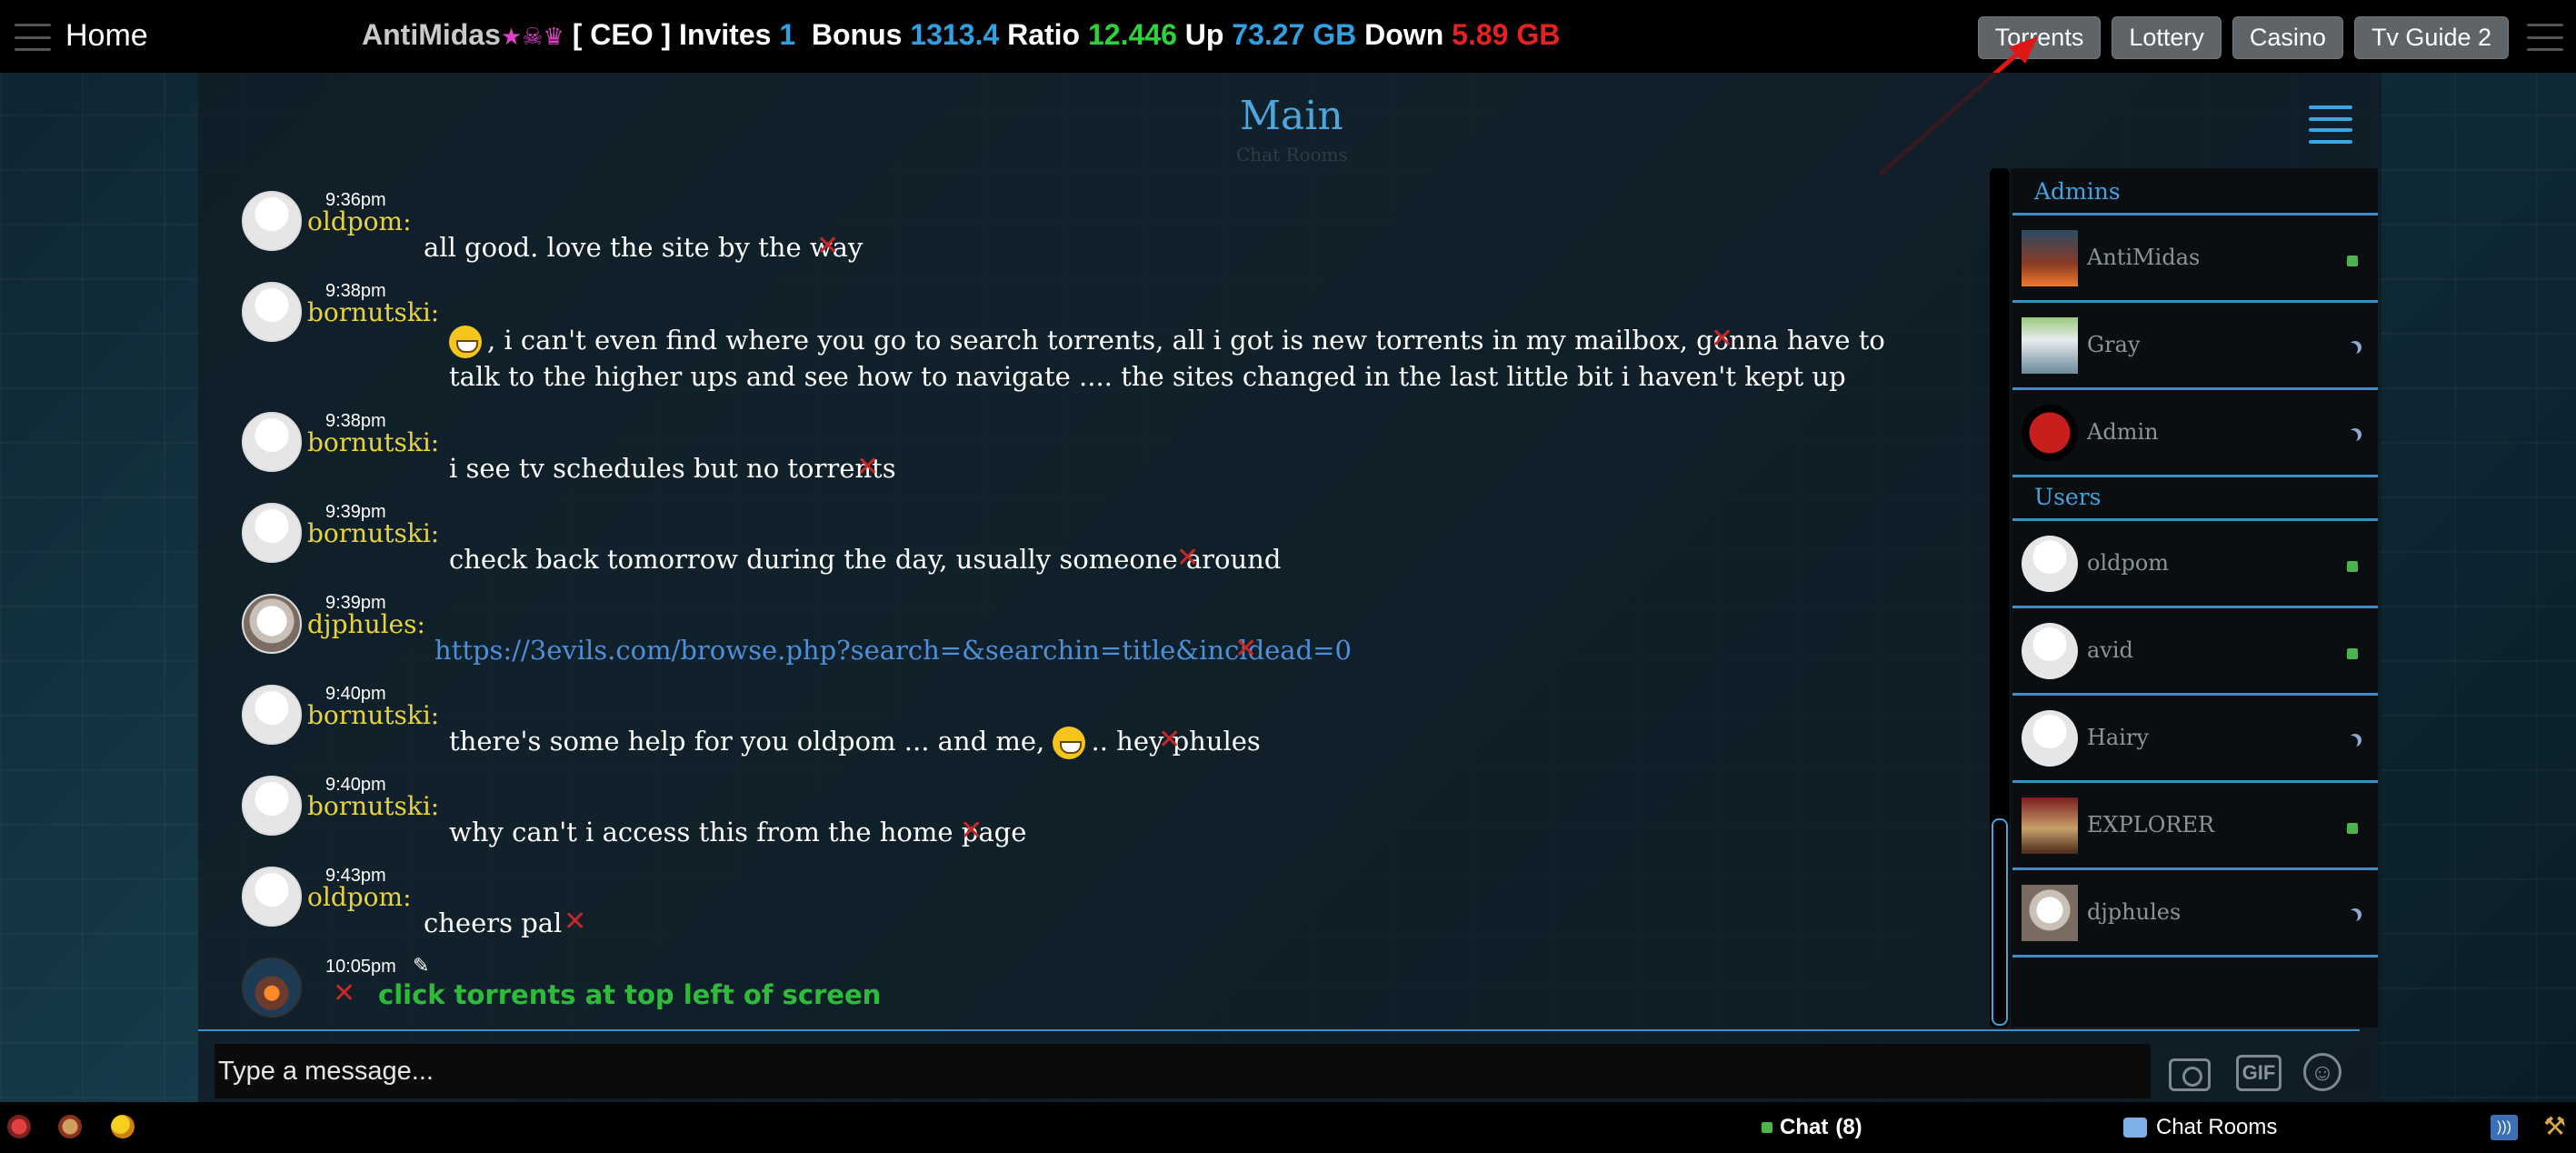 This screenshot has height=1153, width=2576. Describe the element at coordinates (2330, 124) in the screenshot. I see `room-list-icon` at that location.